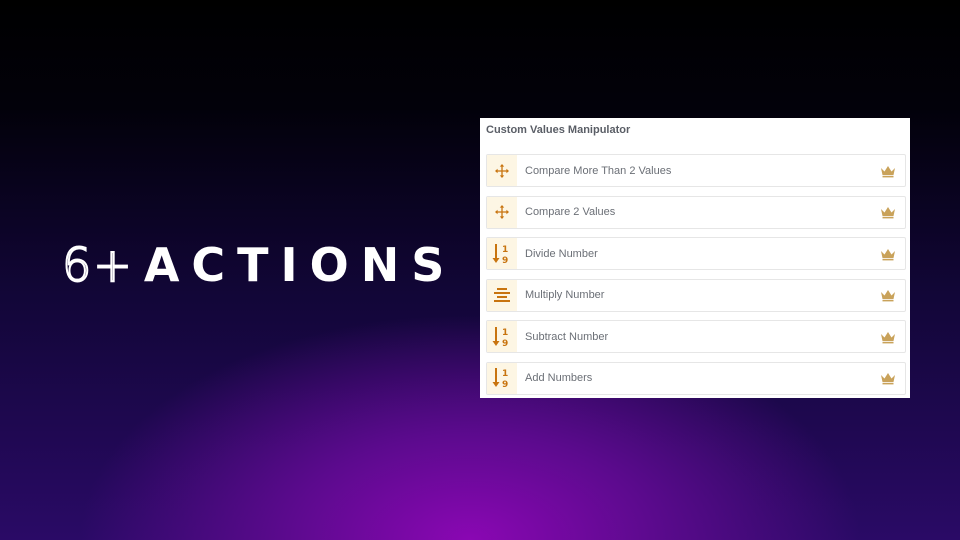 This screenshot has height=540, width=960. Describe the element at coordinates (565, 295) in the screenshot. I see `action-item-label: Multiply Number` at that location.